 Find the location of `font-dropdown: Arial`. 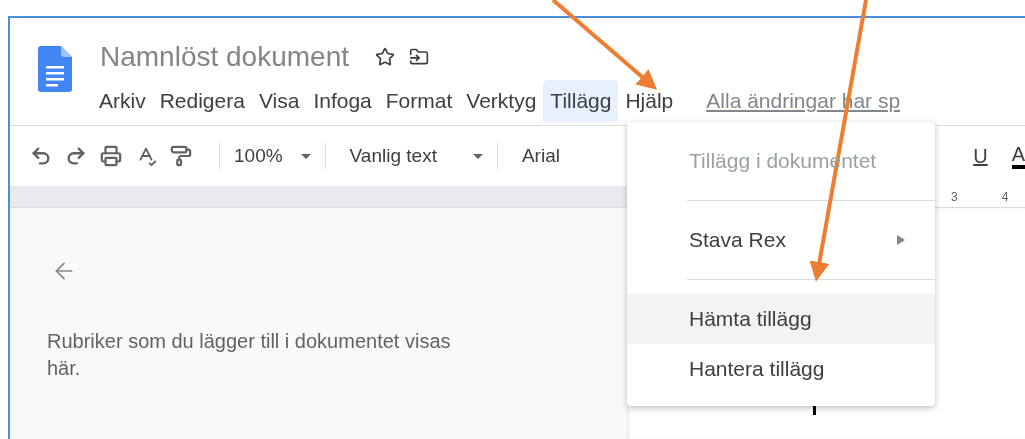

font-dropdown: Arial is located at coordinates (540, 156).